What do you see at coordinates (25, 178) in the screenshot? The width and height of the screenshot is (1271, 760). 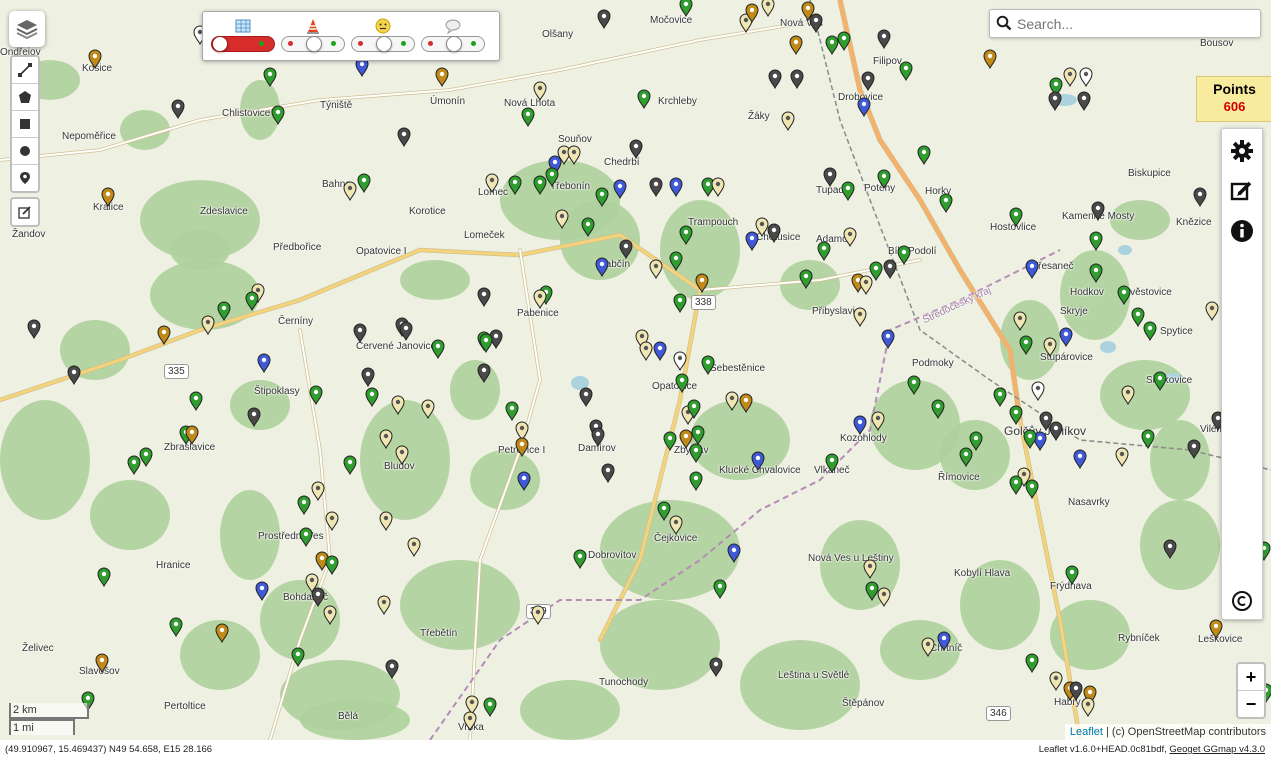 I see `draw-marker-button` at bounding box center [25, 178].